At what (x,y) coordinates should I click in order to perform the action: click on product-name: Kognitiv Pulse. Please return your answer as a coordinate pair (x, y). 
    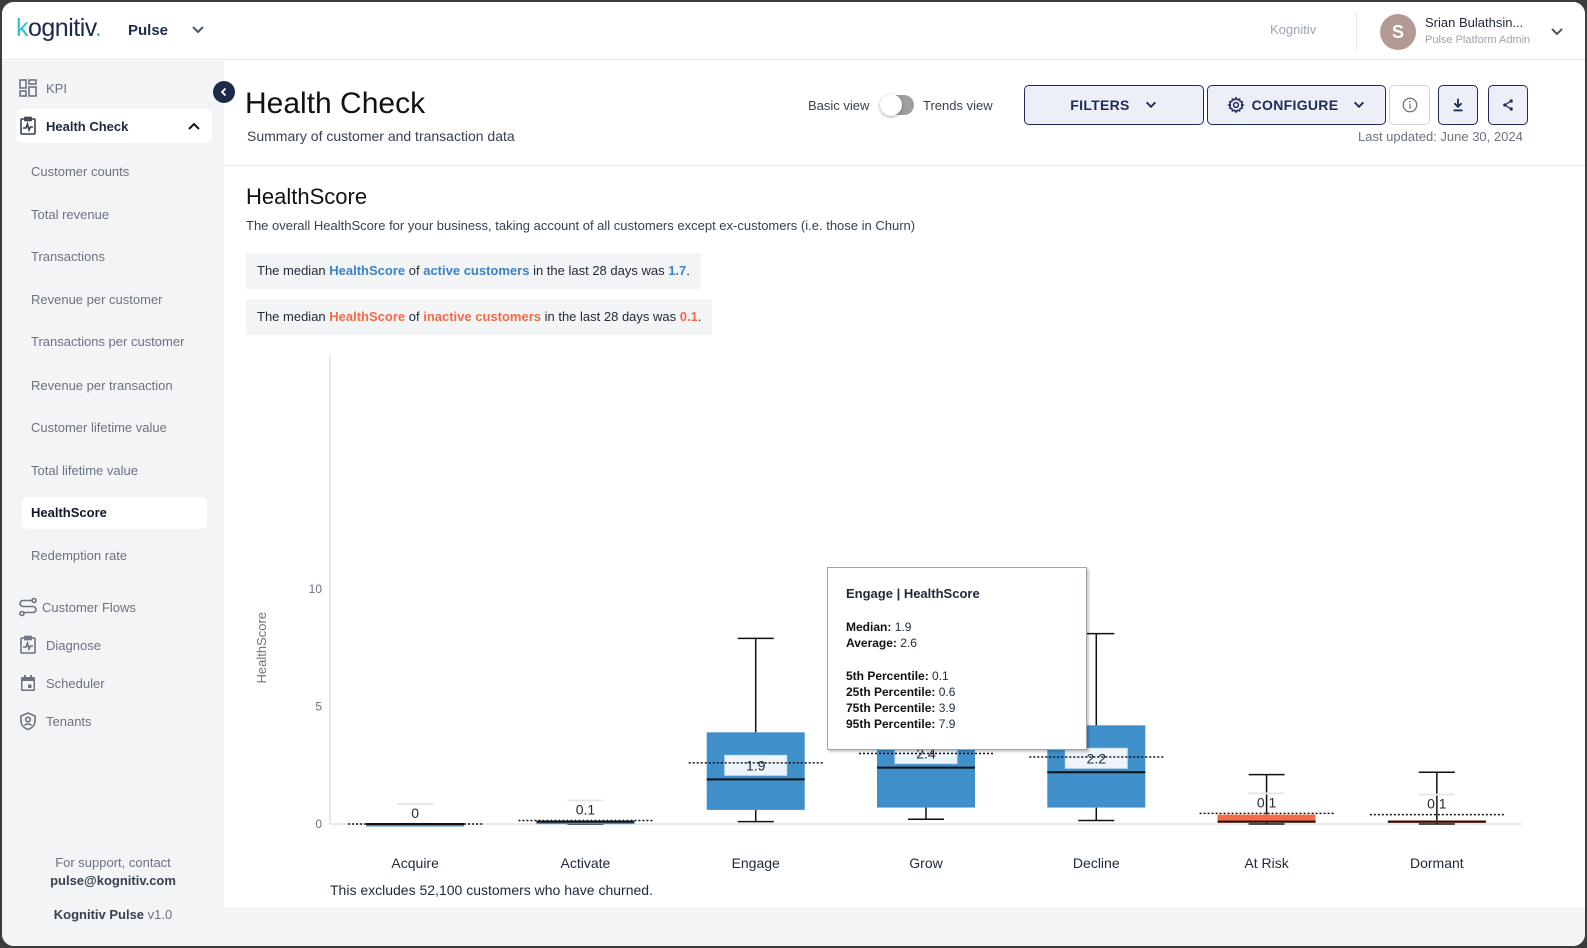
    Looking at the image, I should click on (99, 914).